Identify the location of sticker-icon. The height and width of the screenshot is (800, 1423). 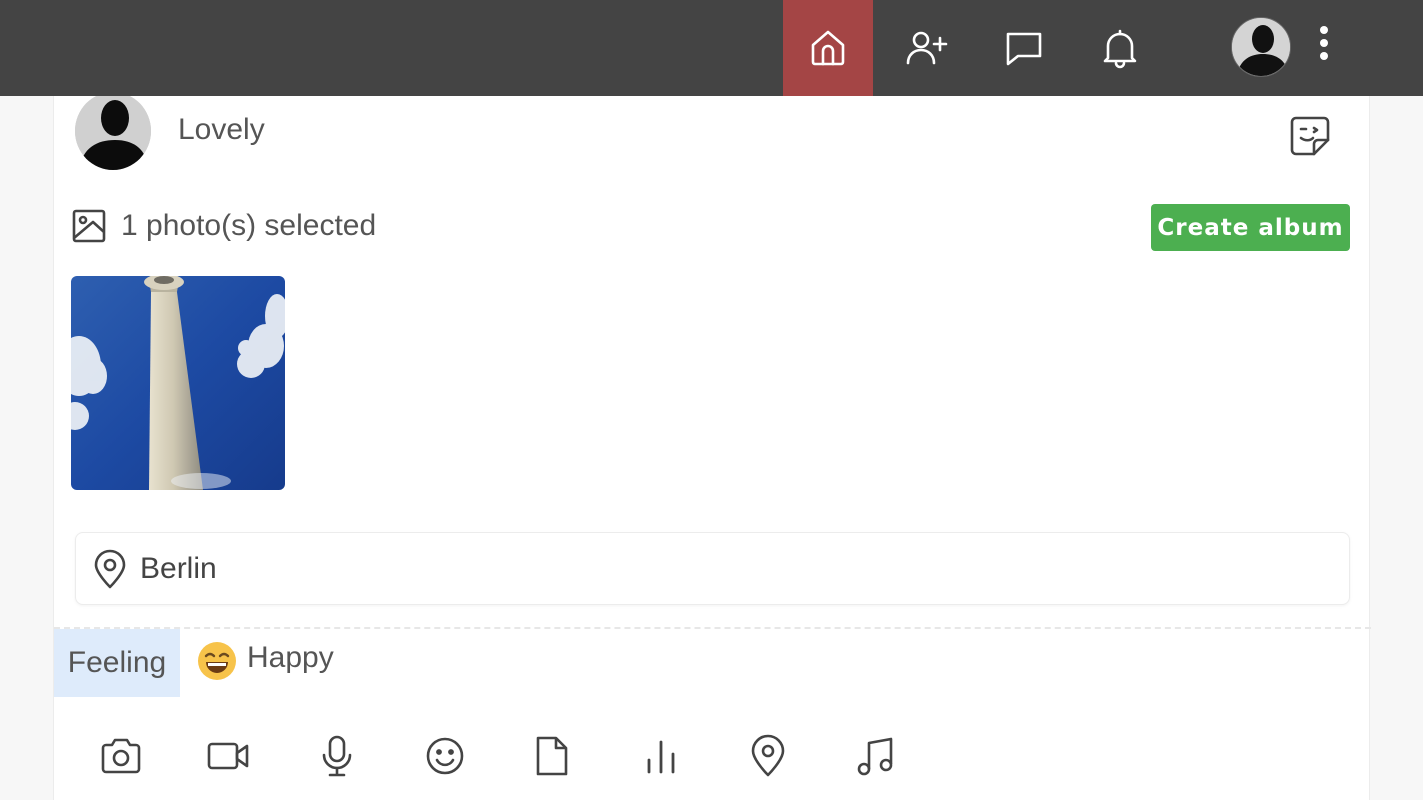
(1310, 136).